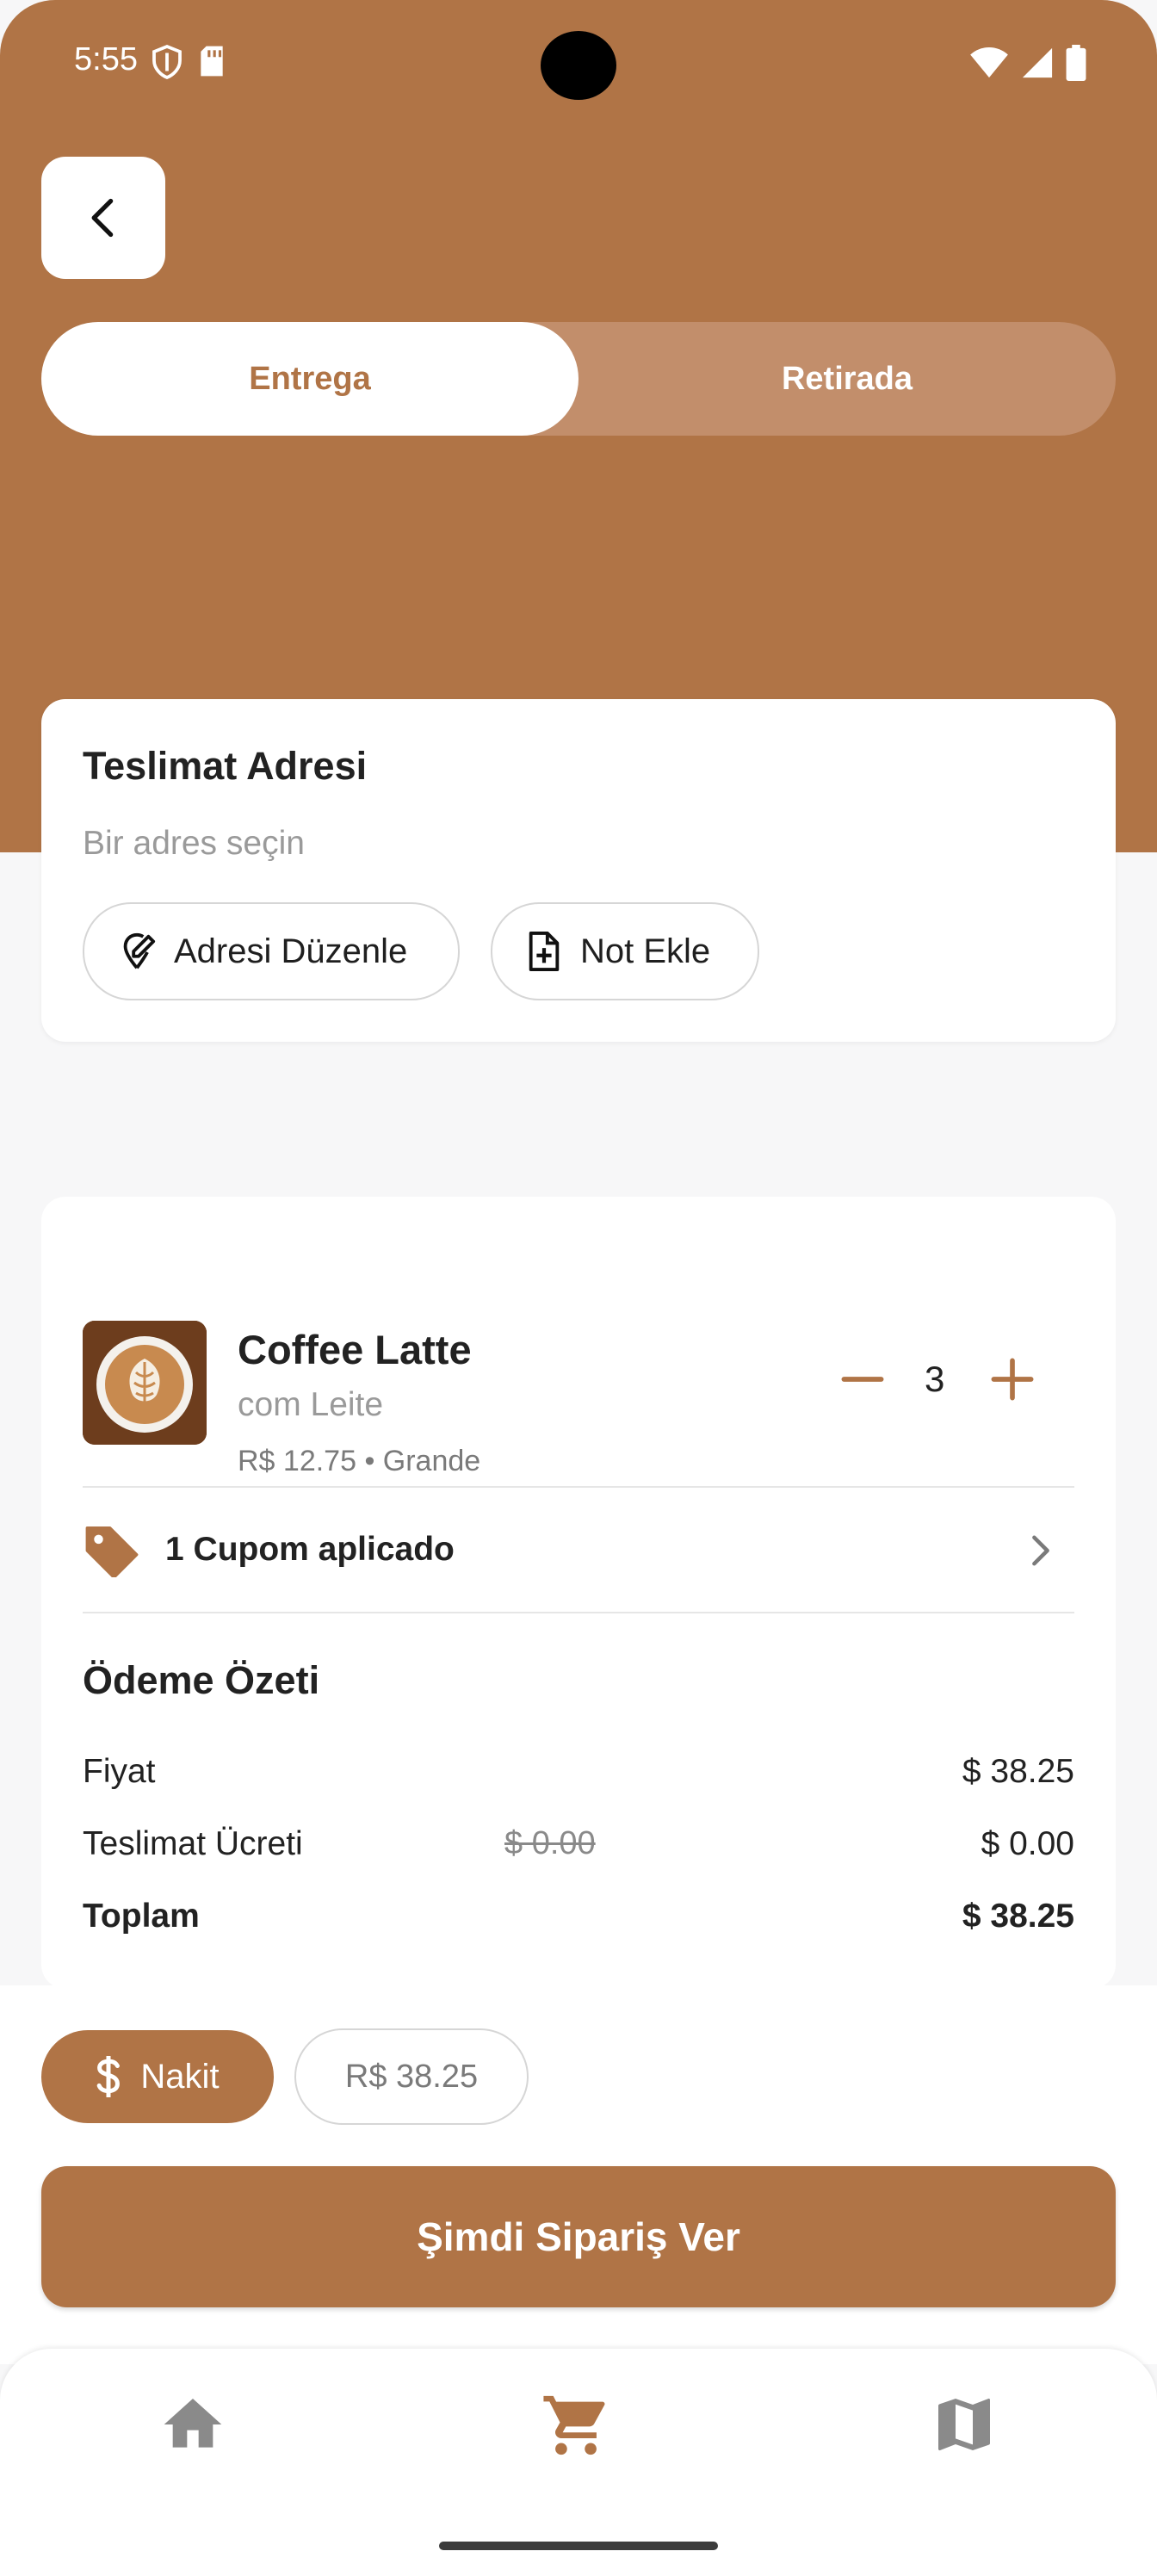 The image size is (1157, 2576). Describe the element at coordinates (579, 2236) in the screenshot. I see `place-order-button: Şimdi Sipariş Ver` at that location.